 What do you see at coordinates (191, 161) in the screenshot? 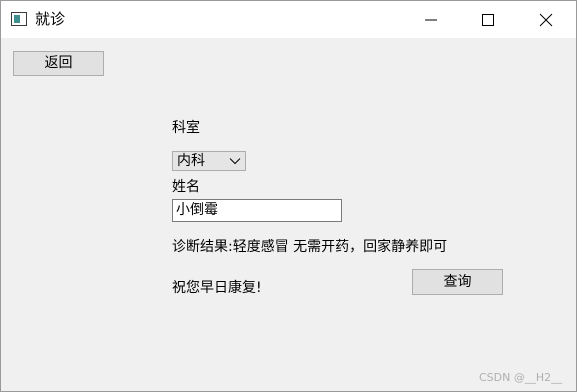
I see `department-select-value: 内科` at bounding box center [191, 161].